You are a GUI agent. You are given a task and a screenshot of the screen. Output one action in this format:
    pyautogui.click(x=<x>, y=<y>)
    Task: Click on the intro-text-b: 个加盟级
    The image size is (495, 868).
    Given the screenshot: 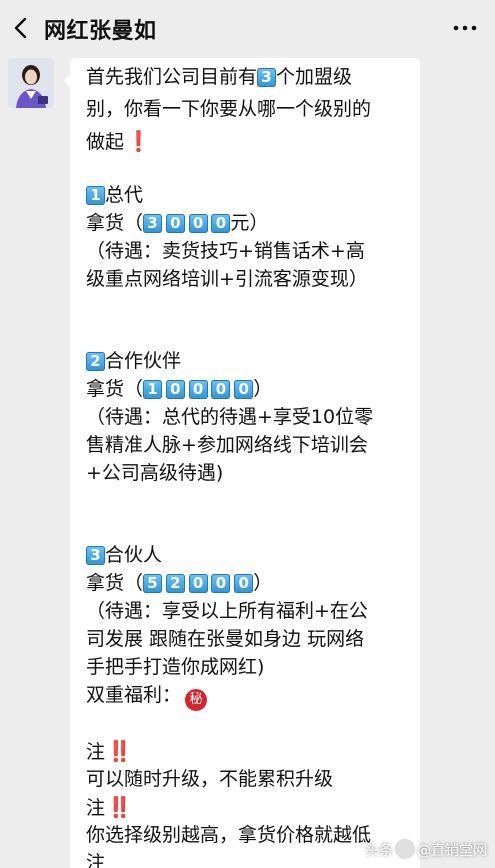 What is the action you would take?
    pyautogui.click(x=314, y=77)
    